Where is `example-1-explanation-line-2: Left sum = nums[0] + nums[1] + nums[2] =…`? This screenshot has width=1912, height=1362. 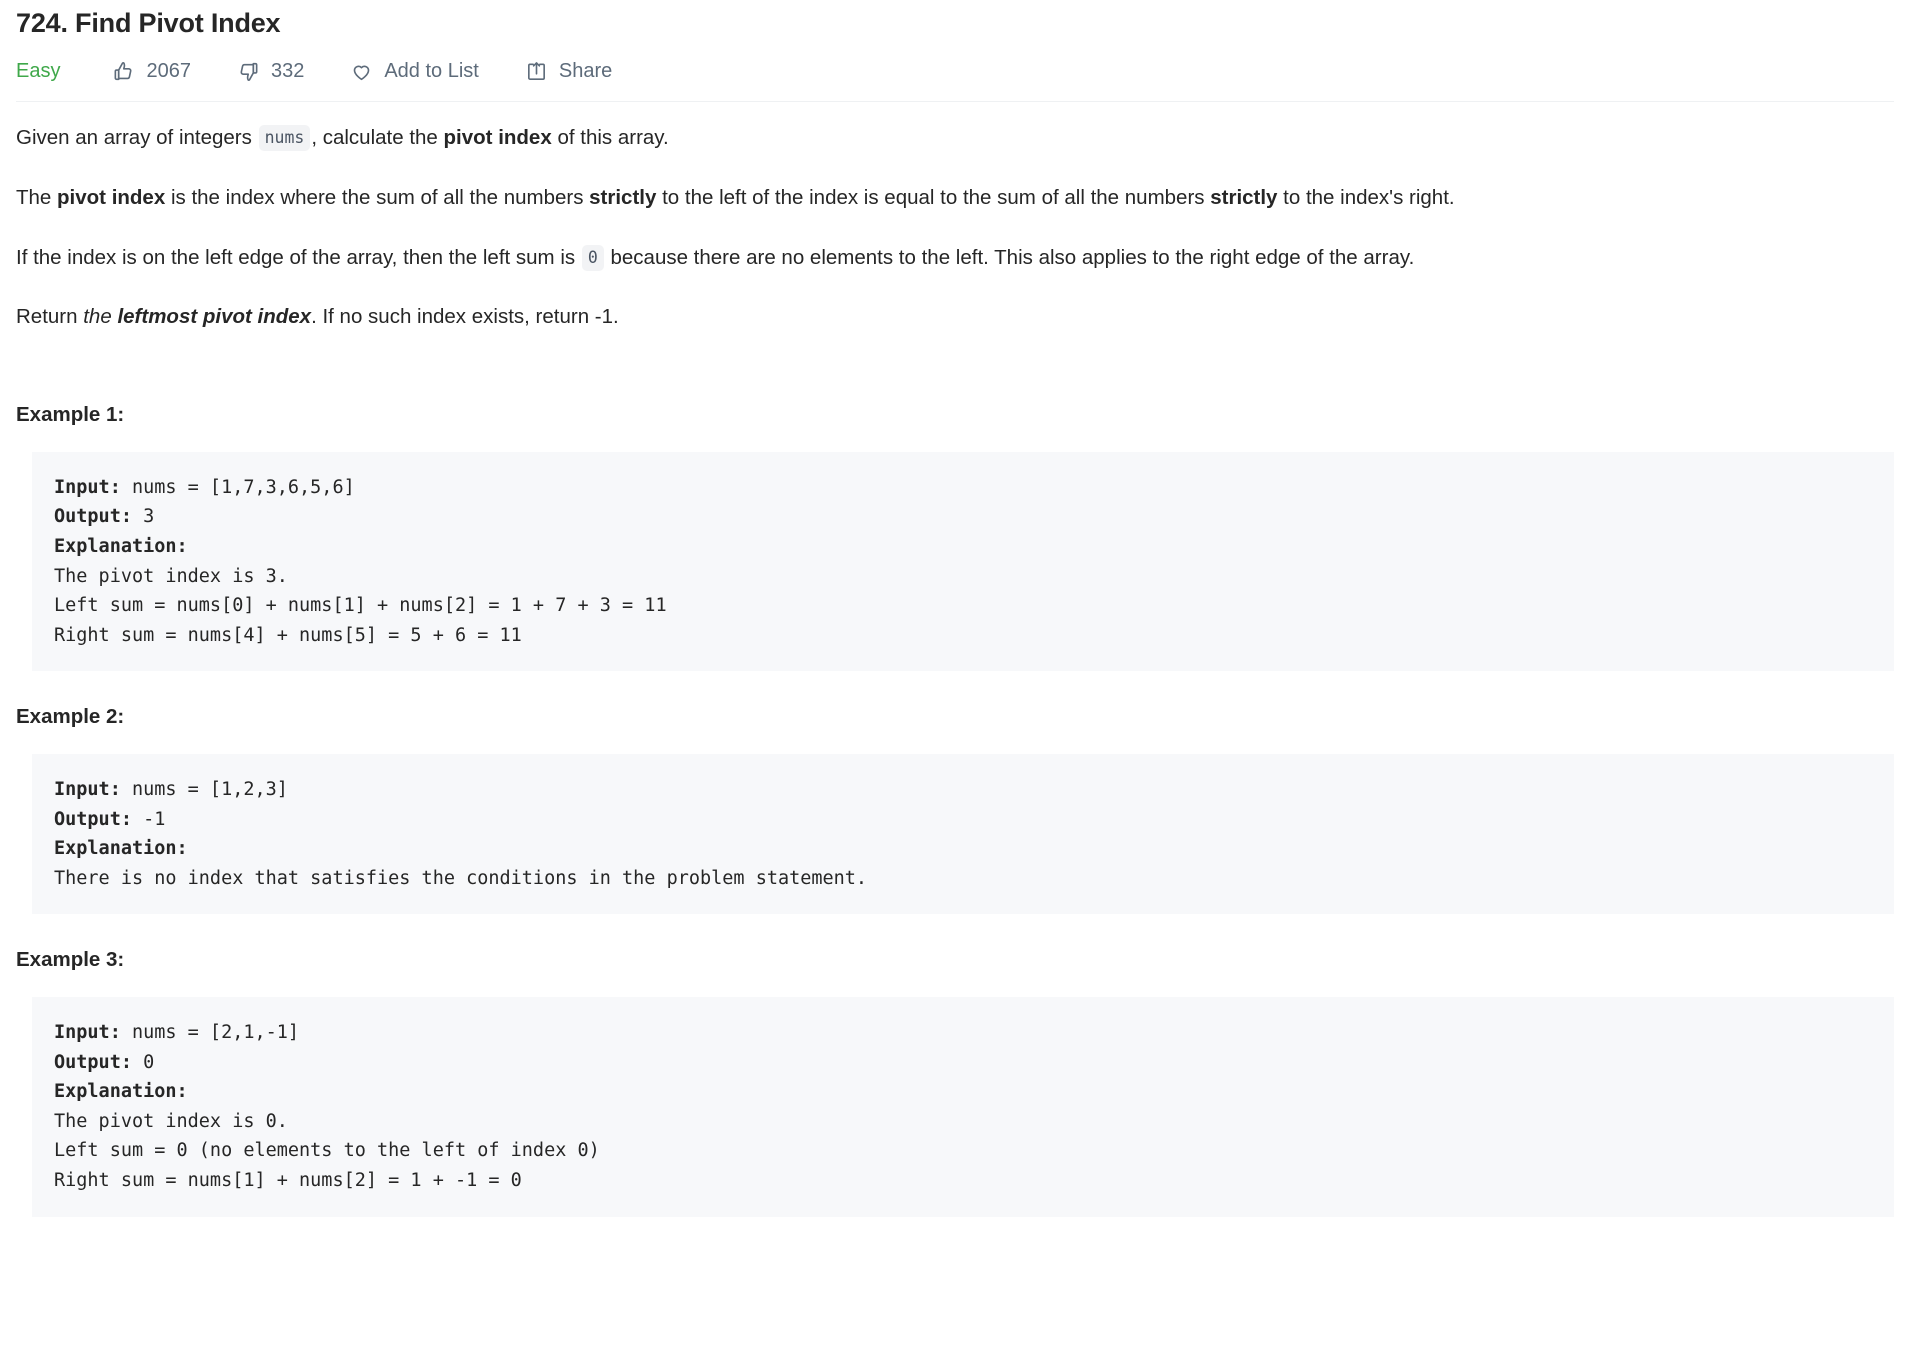
example-1-explanation-line-2: Left sum = nums[0] + nums[1] + nums[2] =… is located at coordinates (360, 606).